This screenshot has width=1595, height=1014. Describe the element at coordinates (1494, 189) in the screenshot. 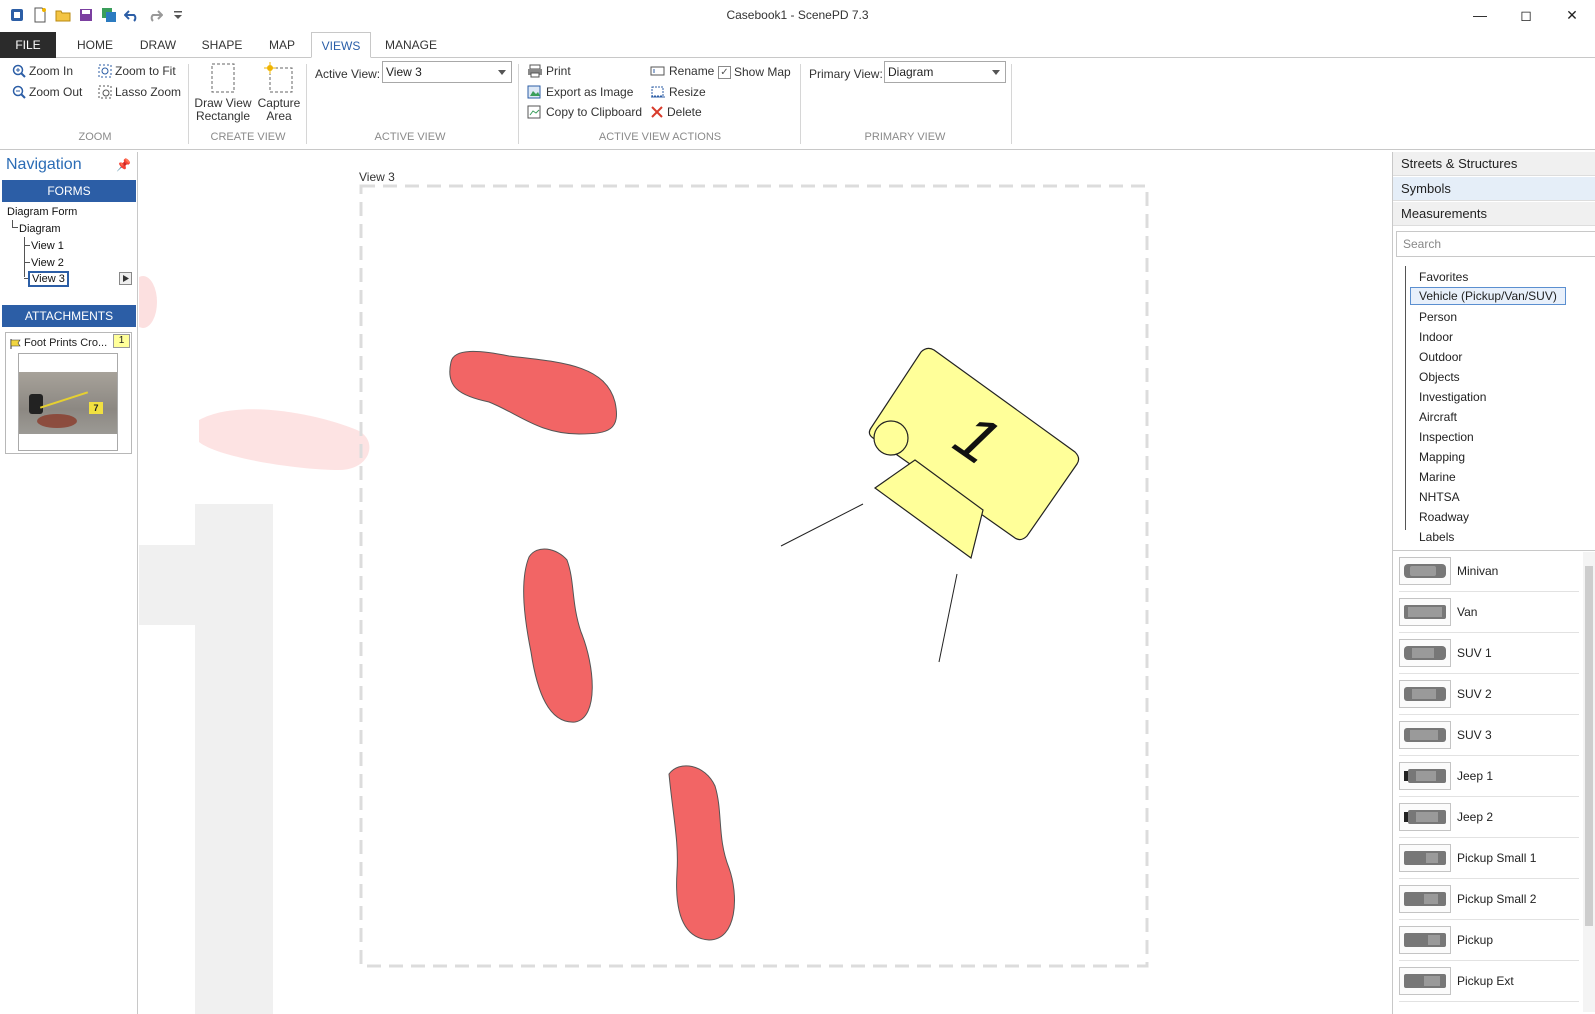

I see `section-symbols: Symbols` at that location.